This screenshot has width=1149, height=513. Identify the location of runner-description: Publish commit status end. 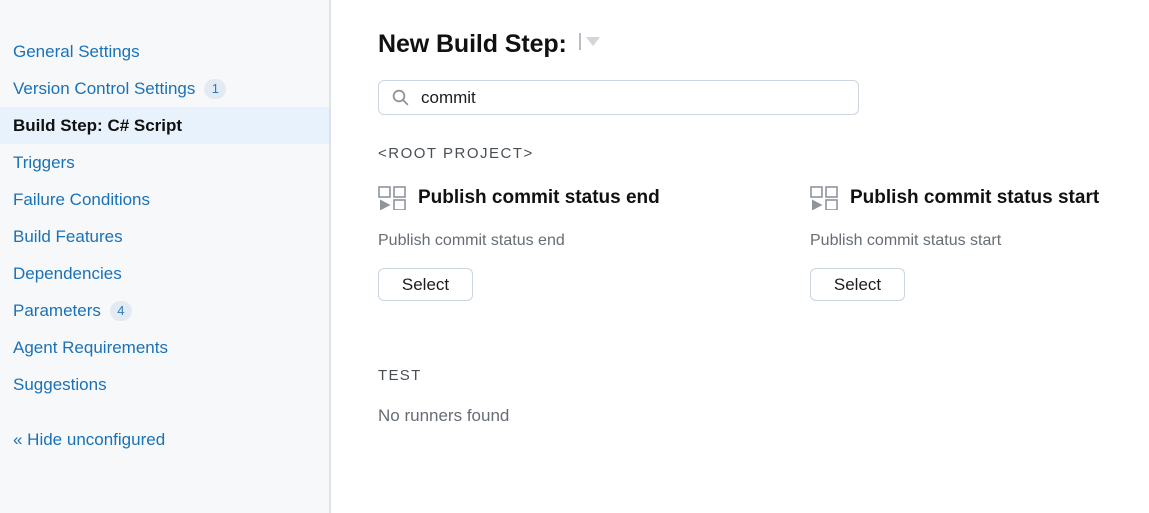
(471, 240).